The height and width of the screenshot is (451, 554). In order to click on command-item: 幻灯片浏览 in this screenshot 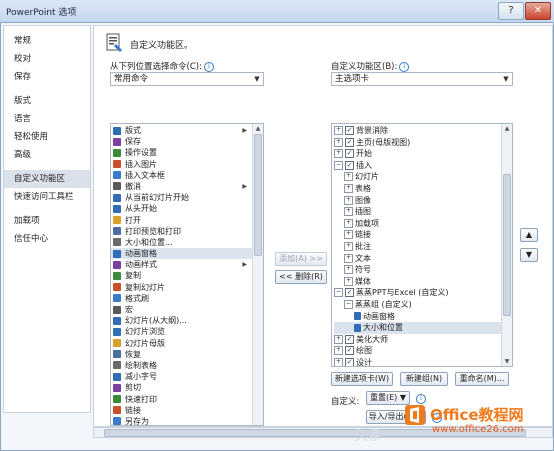, I will do `click(182, 331)`.